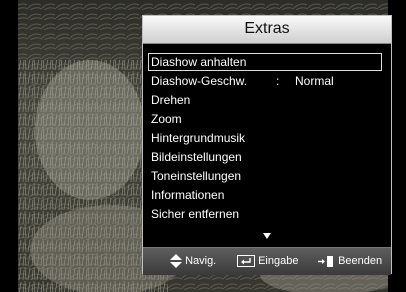 The height and width of the screenshot is (292, 406). Describe the element at coordinates (199, 81) in the screenshot. I see `menu-item-label: Diashow-Geschw.` at that location.